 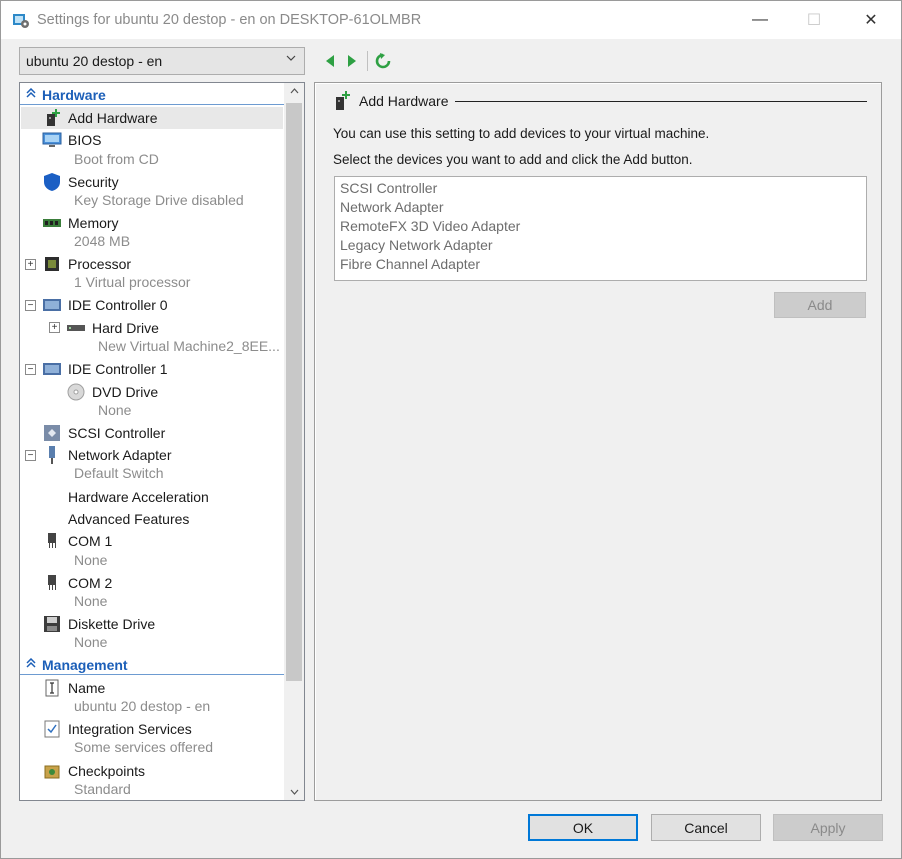 I want to click on scrollbar-thumb, so click(x=294, y=392).